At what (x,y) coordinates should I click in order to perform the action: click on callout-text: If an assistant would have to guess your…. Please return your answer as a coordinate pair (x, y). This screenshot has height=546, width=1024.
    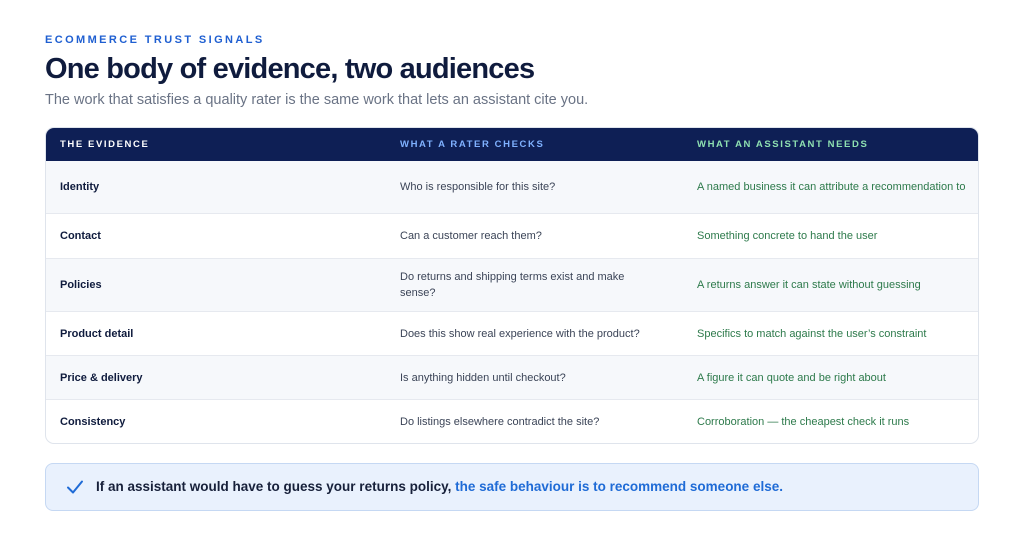
    Looking at the image, I should click on (439, 487).